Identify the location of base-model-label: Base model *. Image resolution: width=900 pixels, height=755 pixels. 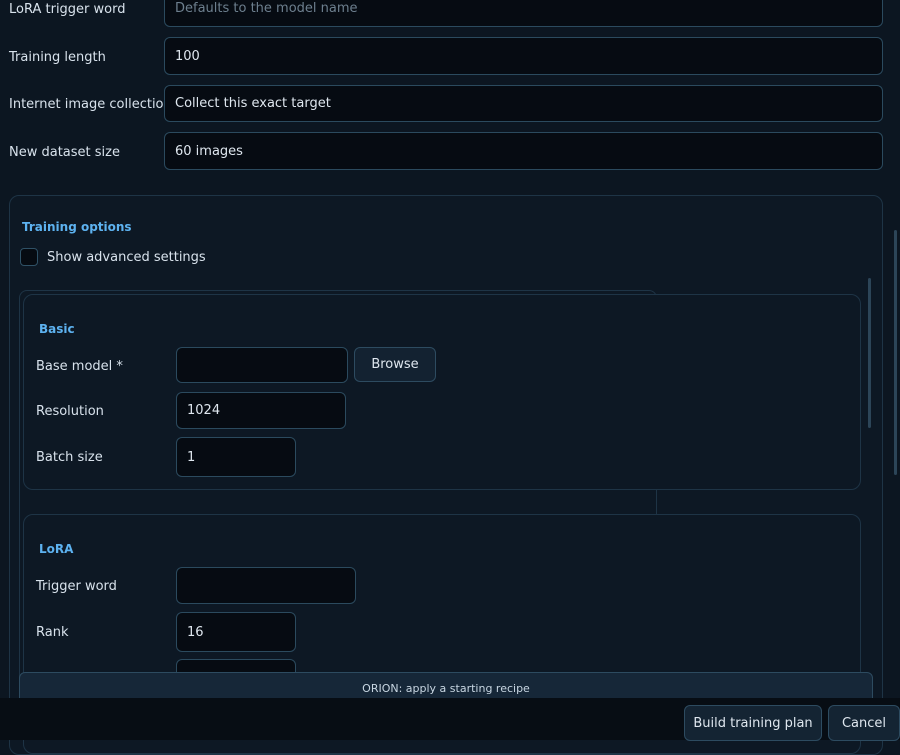
(79, 366).